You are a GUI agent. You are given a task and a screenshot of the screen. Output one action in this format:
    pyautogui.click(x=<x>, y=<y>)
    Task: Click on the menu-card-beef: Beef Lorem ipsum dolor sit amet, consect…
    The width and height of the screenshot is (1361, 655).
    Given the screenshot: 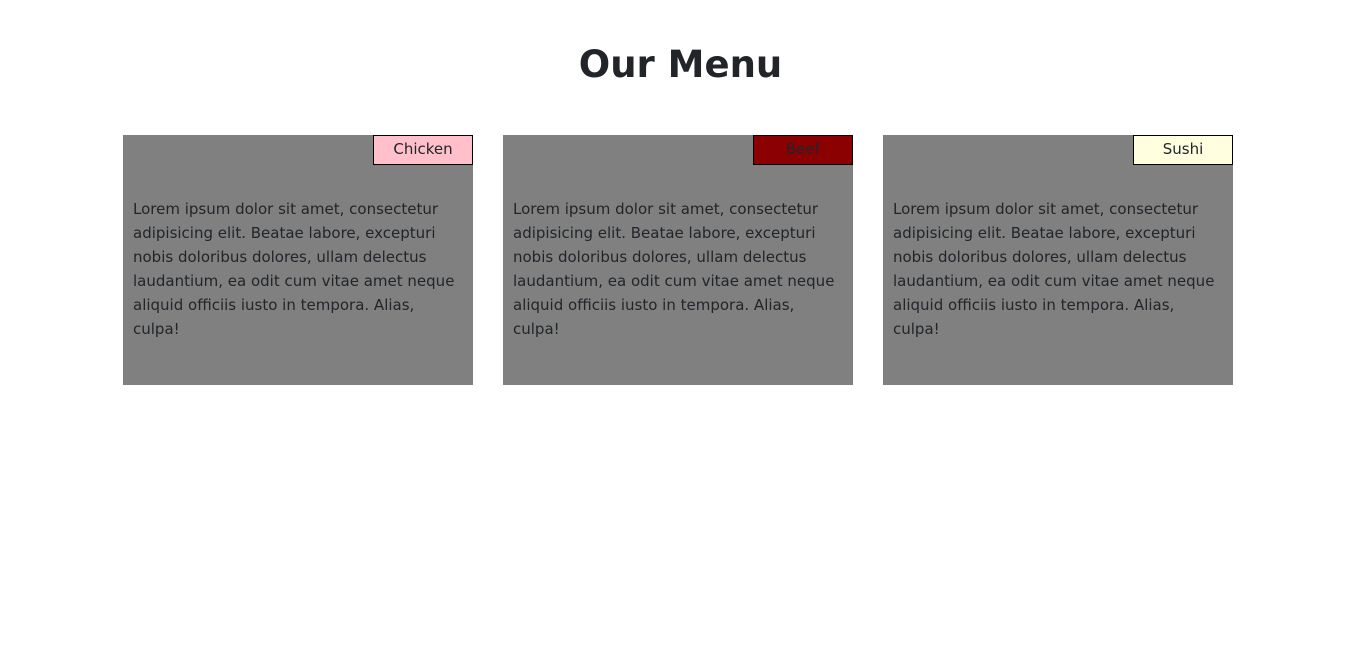 What is the action you would take?
    pyautogui.click(x=678, y=260)
    